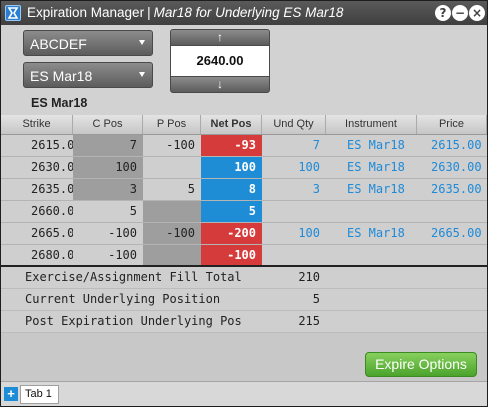 Image resolution: width=488 pixels, height=407 pixels. I want to click on strike-cell: 2630.00, so click(52, 167).